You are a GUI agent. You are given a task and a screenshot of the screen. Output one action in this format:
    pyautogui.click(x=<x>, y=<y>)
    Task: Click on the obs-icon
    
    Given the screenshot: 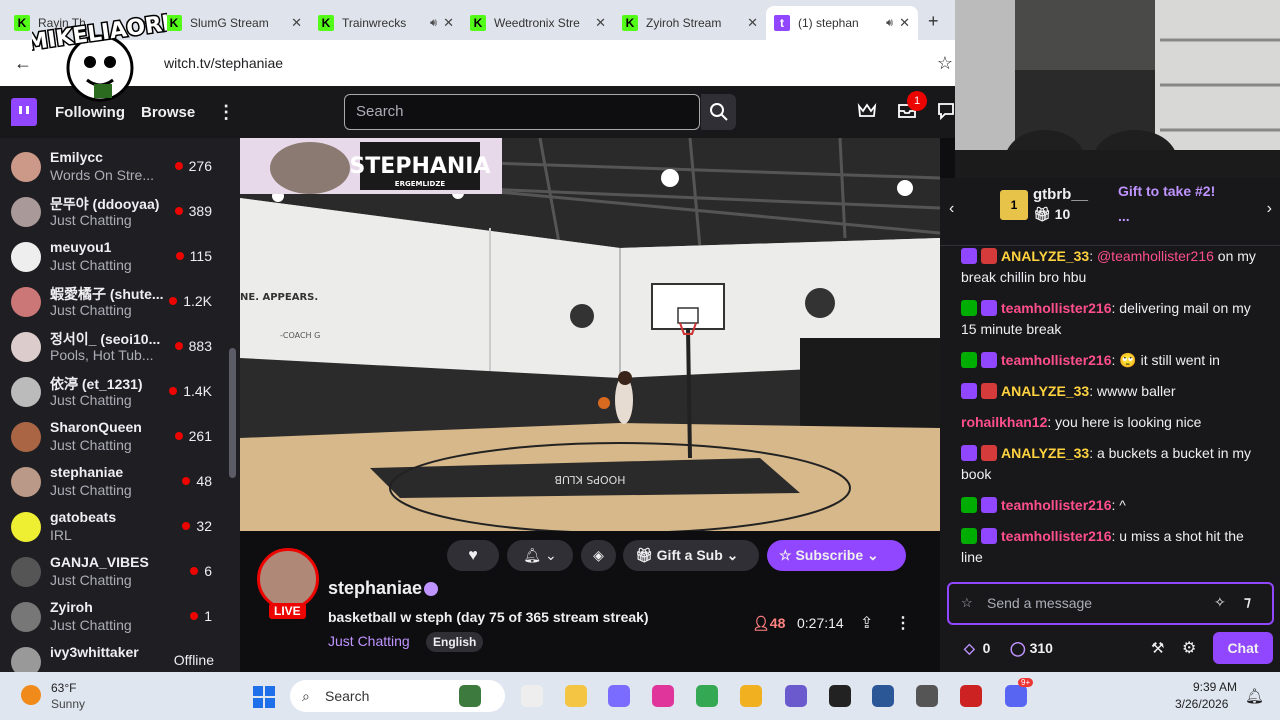 What is the action you would take?
    pyautogui.click(x=840, y=696)
    